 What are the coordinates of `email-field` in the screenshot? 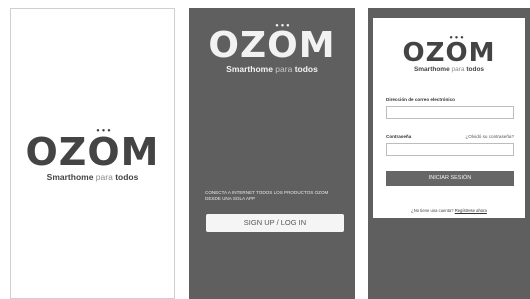 It's located at (450, 112).